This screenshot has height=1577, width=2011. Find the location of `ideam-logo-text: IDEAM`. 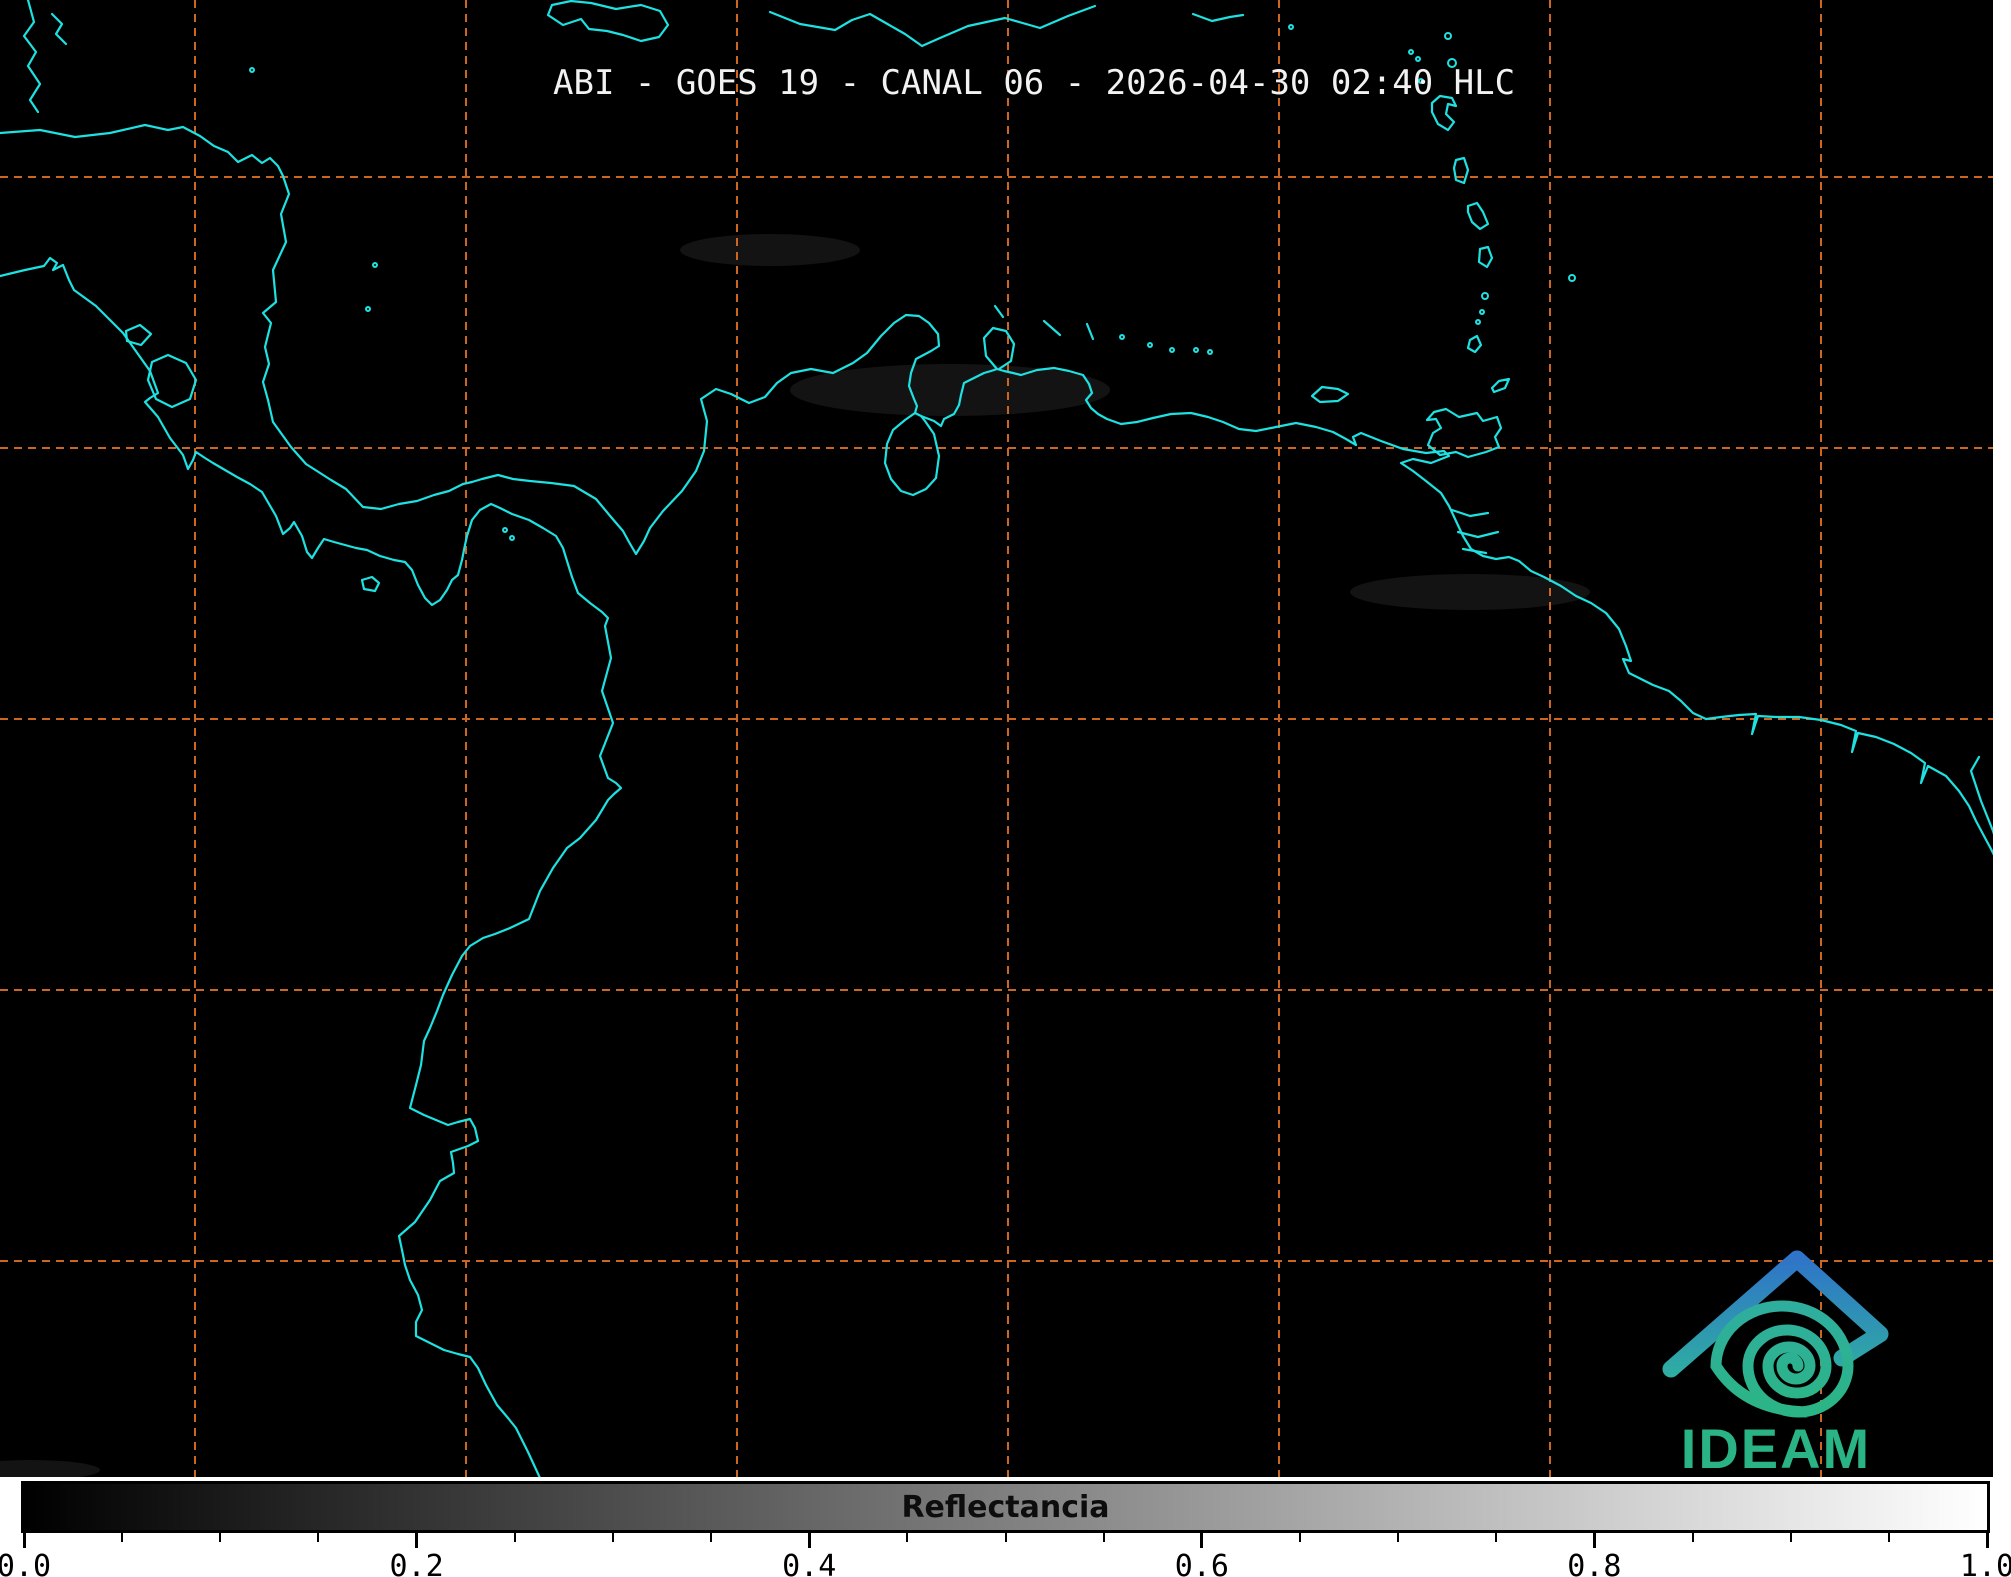

ideam-logo-text: IDEAM is located at coordinates (1776, 1447).